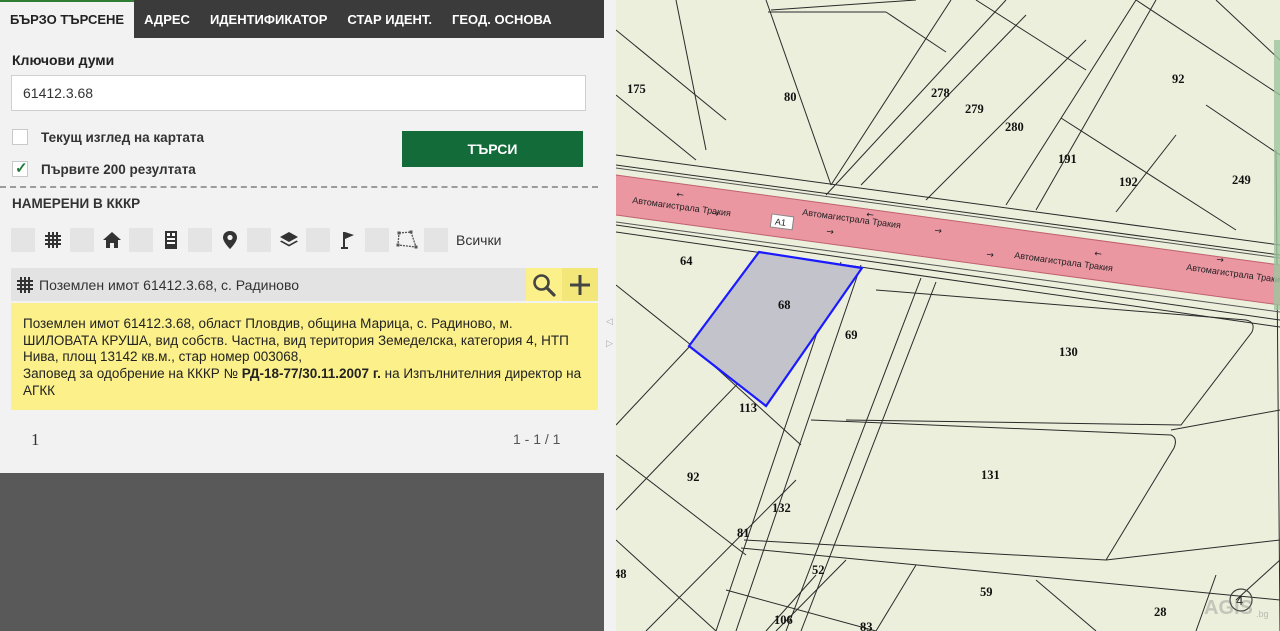  Describe the element at coordinates (23, 240) in the screenshot. I see `filter-checkbox-grid` at that location.